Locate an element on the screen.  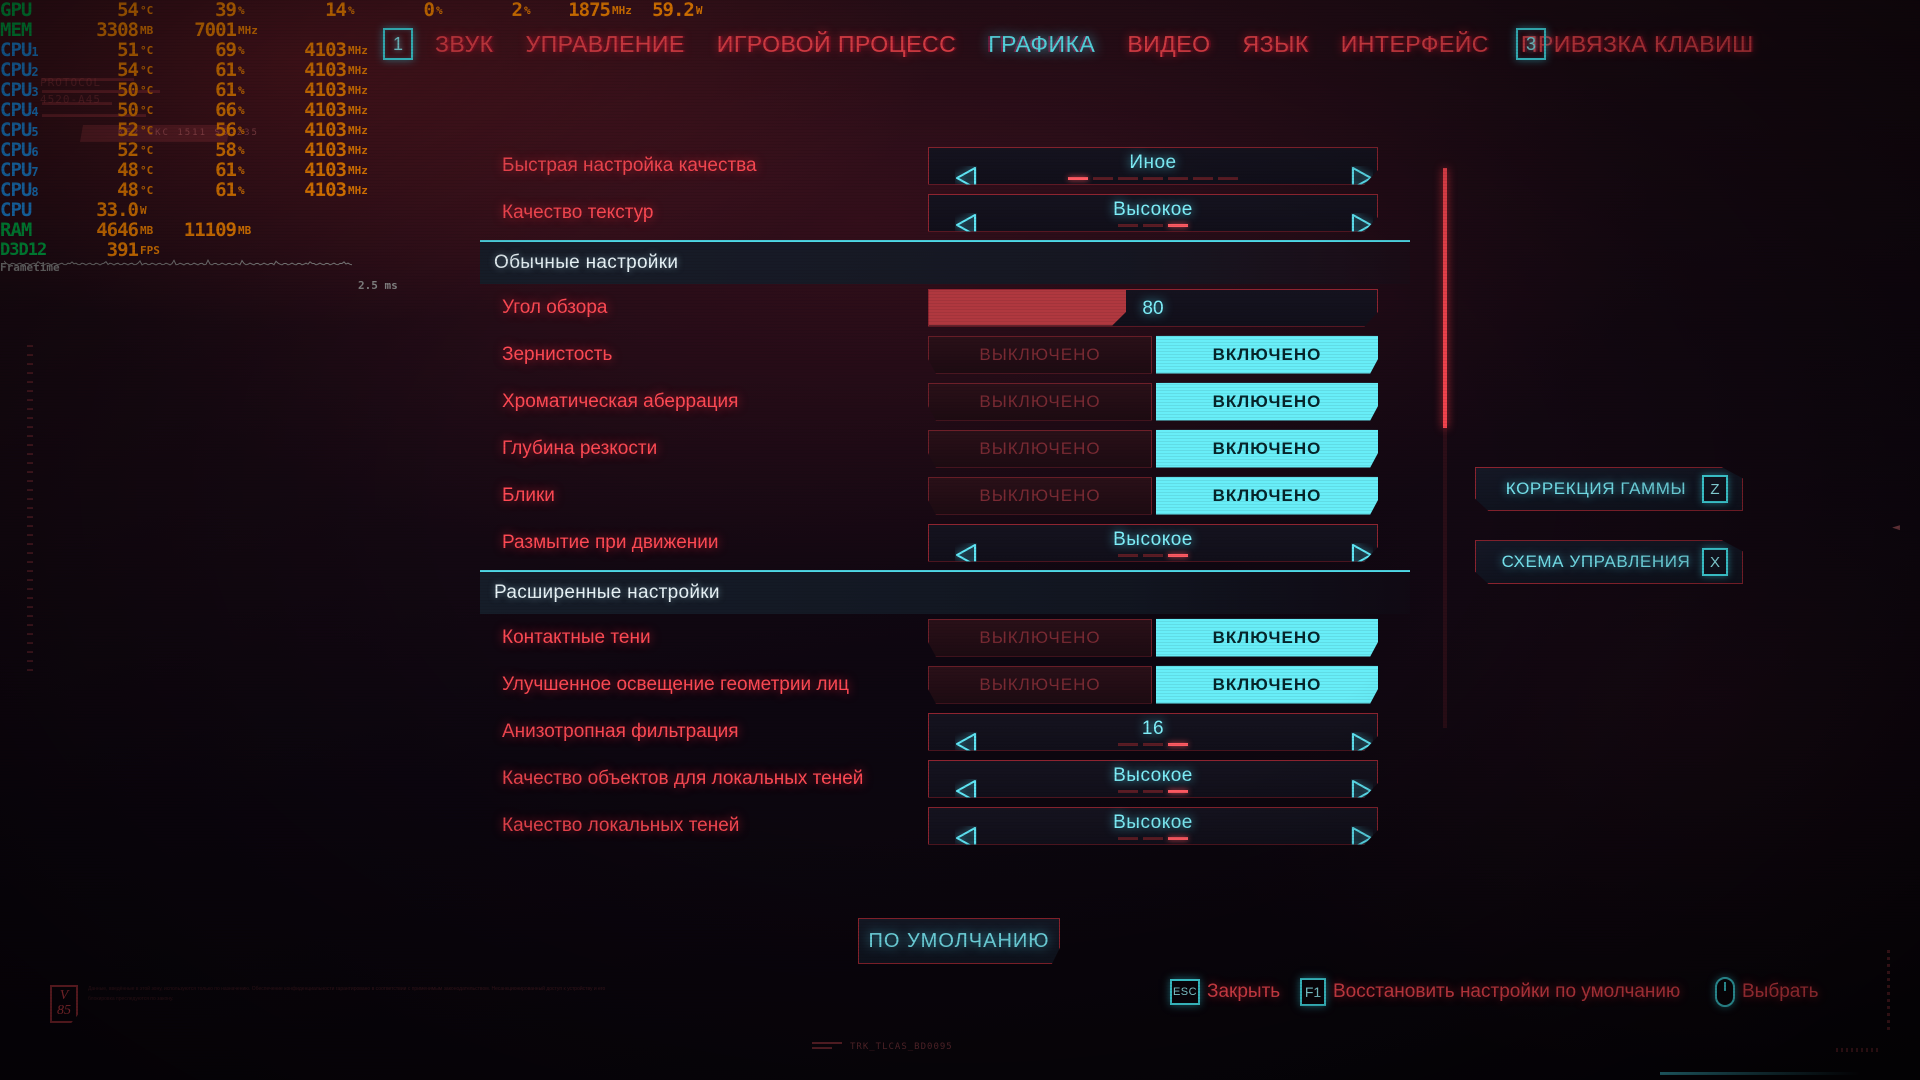
spinner-value: Иное is located at coordinates (1153, 162).